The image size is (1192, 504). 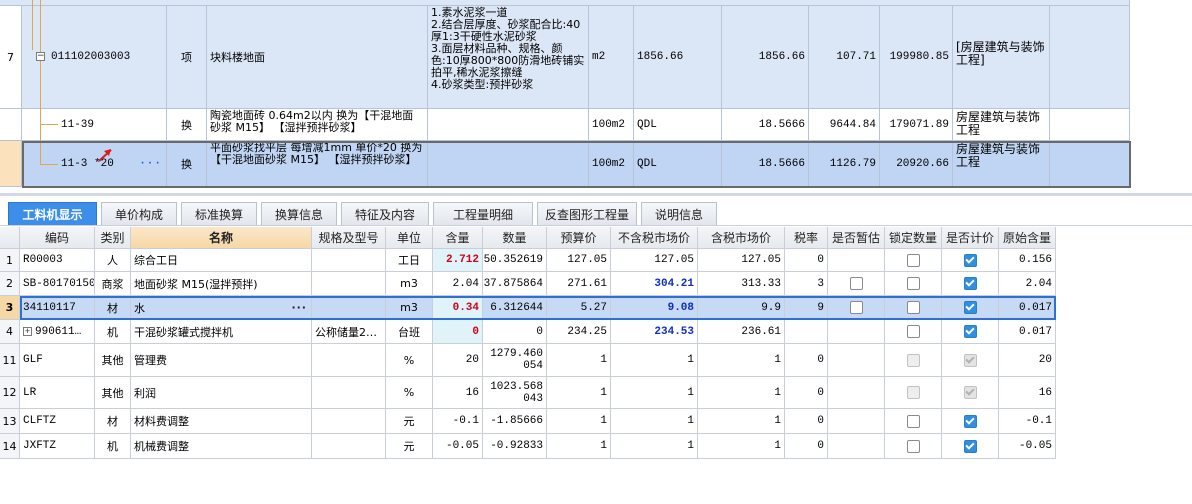 I want to click on resource-unit: 元, so click(x=409, y=446).